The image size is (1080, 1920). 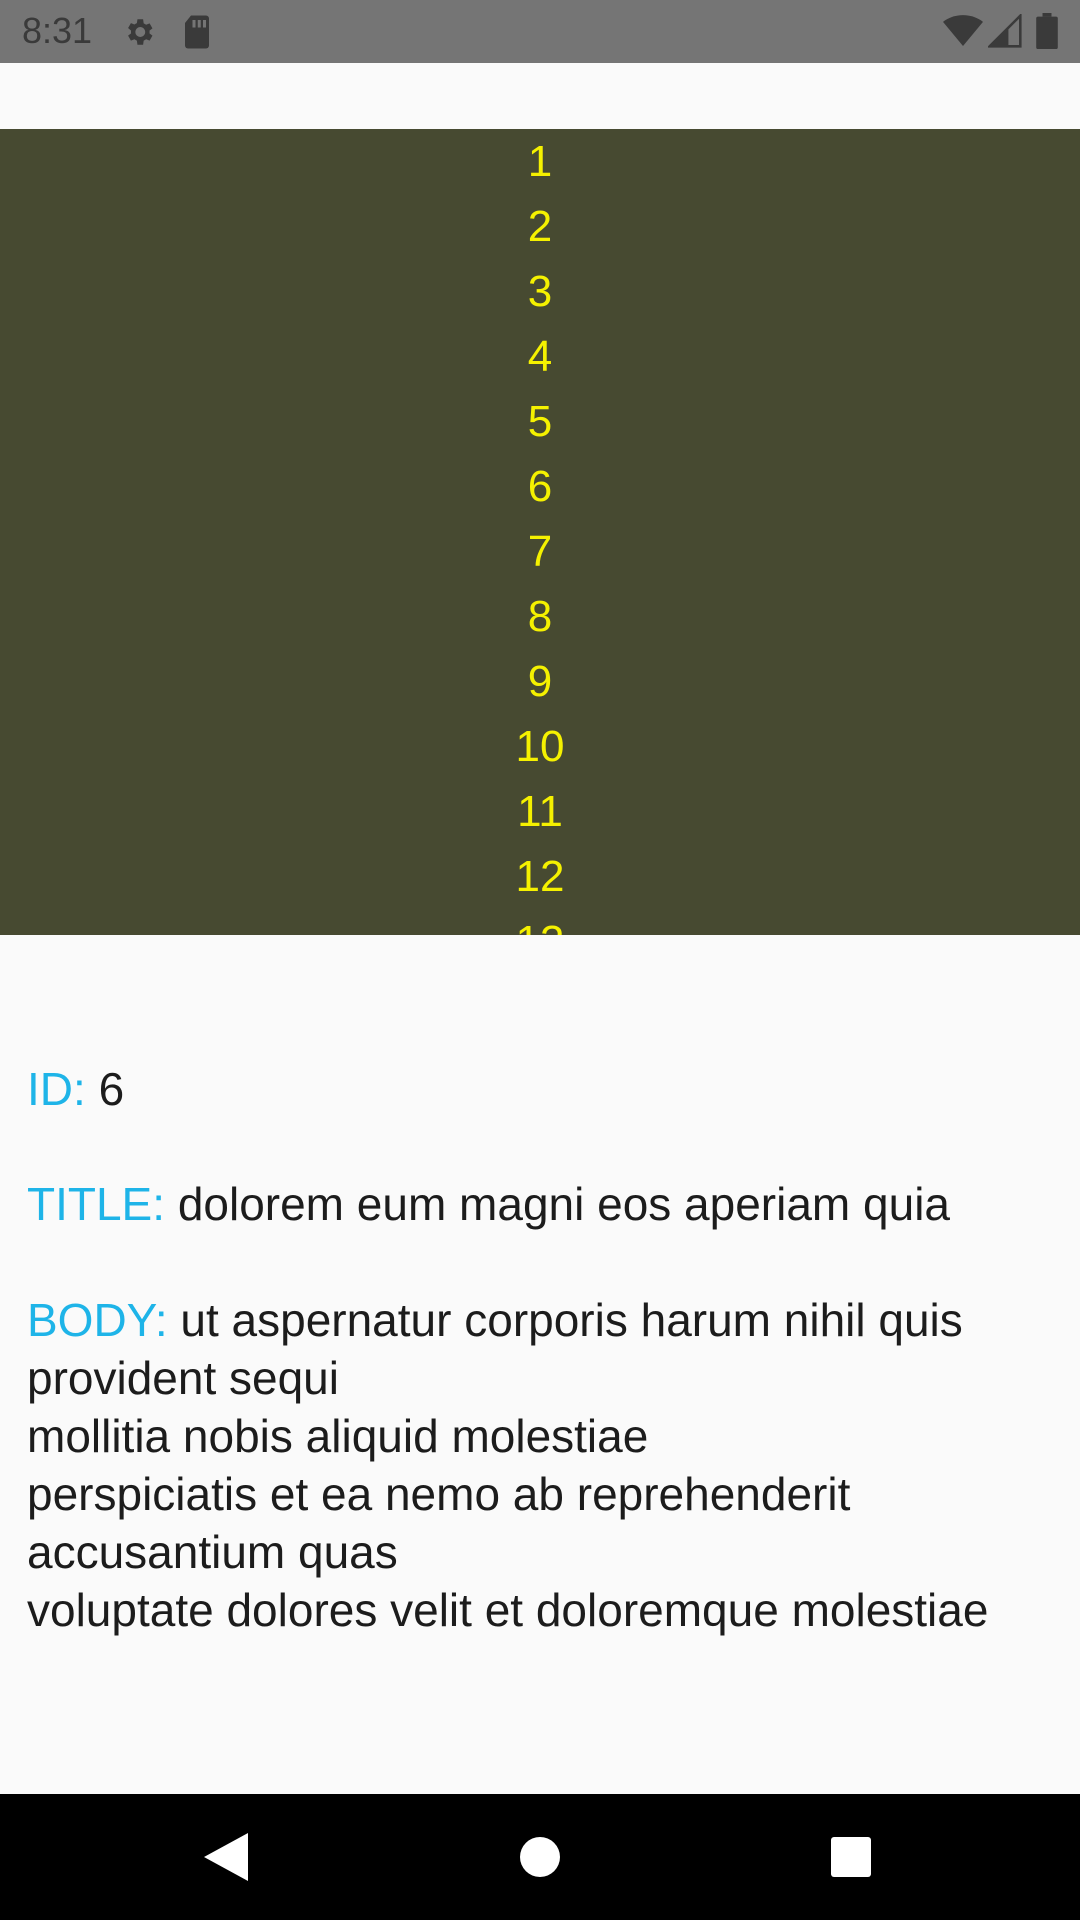 What do you see at coordinates (1047, 33) in the screenshot?
I see `battery-icon` at bounding box center [1047, 33].